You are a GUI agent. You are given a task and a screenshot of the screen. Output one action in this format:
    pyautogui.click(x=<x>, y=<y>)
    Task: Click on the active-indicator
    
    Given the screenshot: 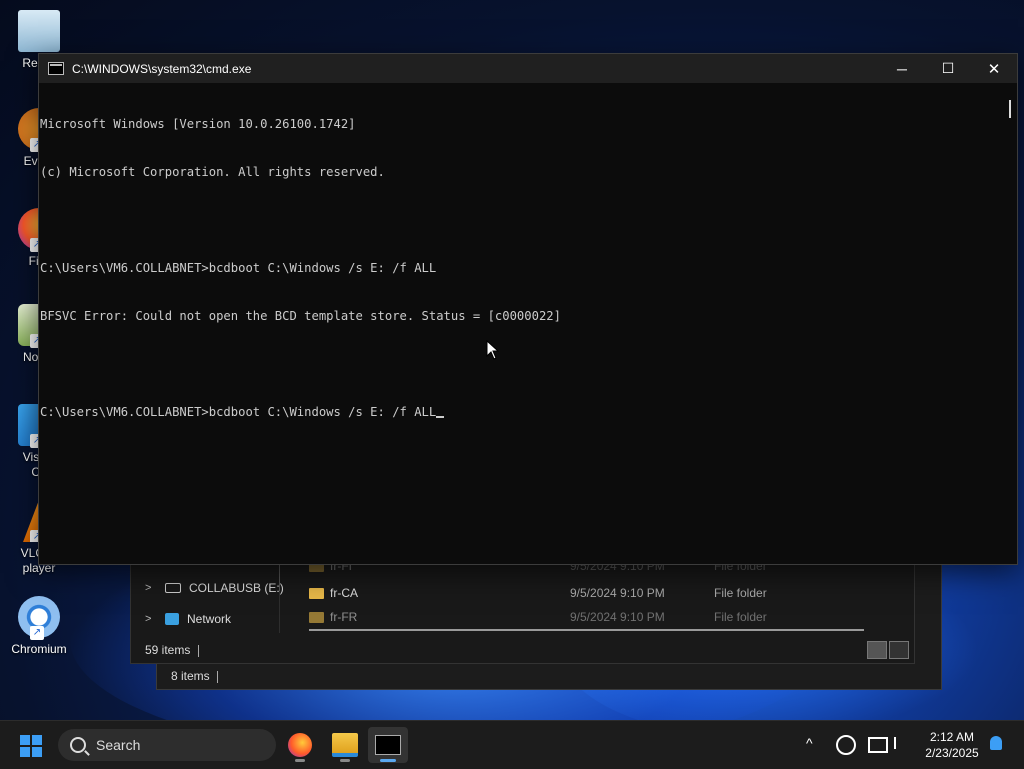 What is the action you would take?
    pyautogui.click(x=388, y=760)
    